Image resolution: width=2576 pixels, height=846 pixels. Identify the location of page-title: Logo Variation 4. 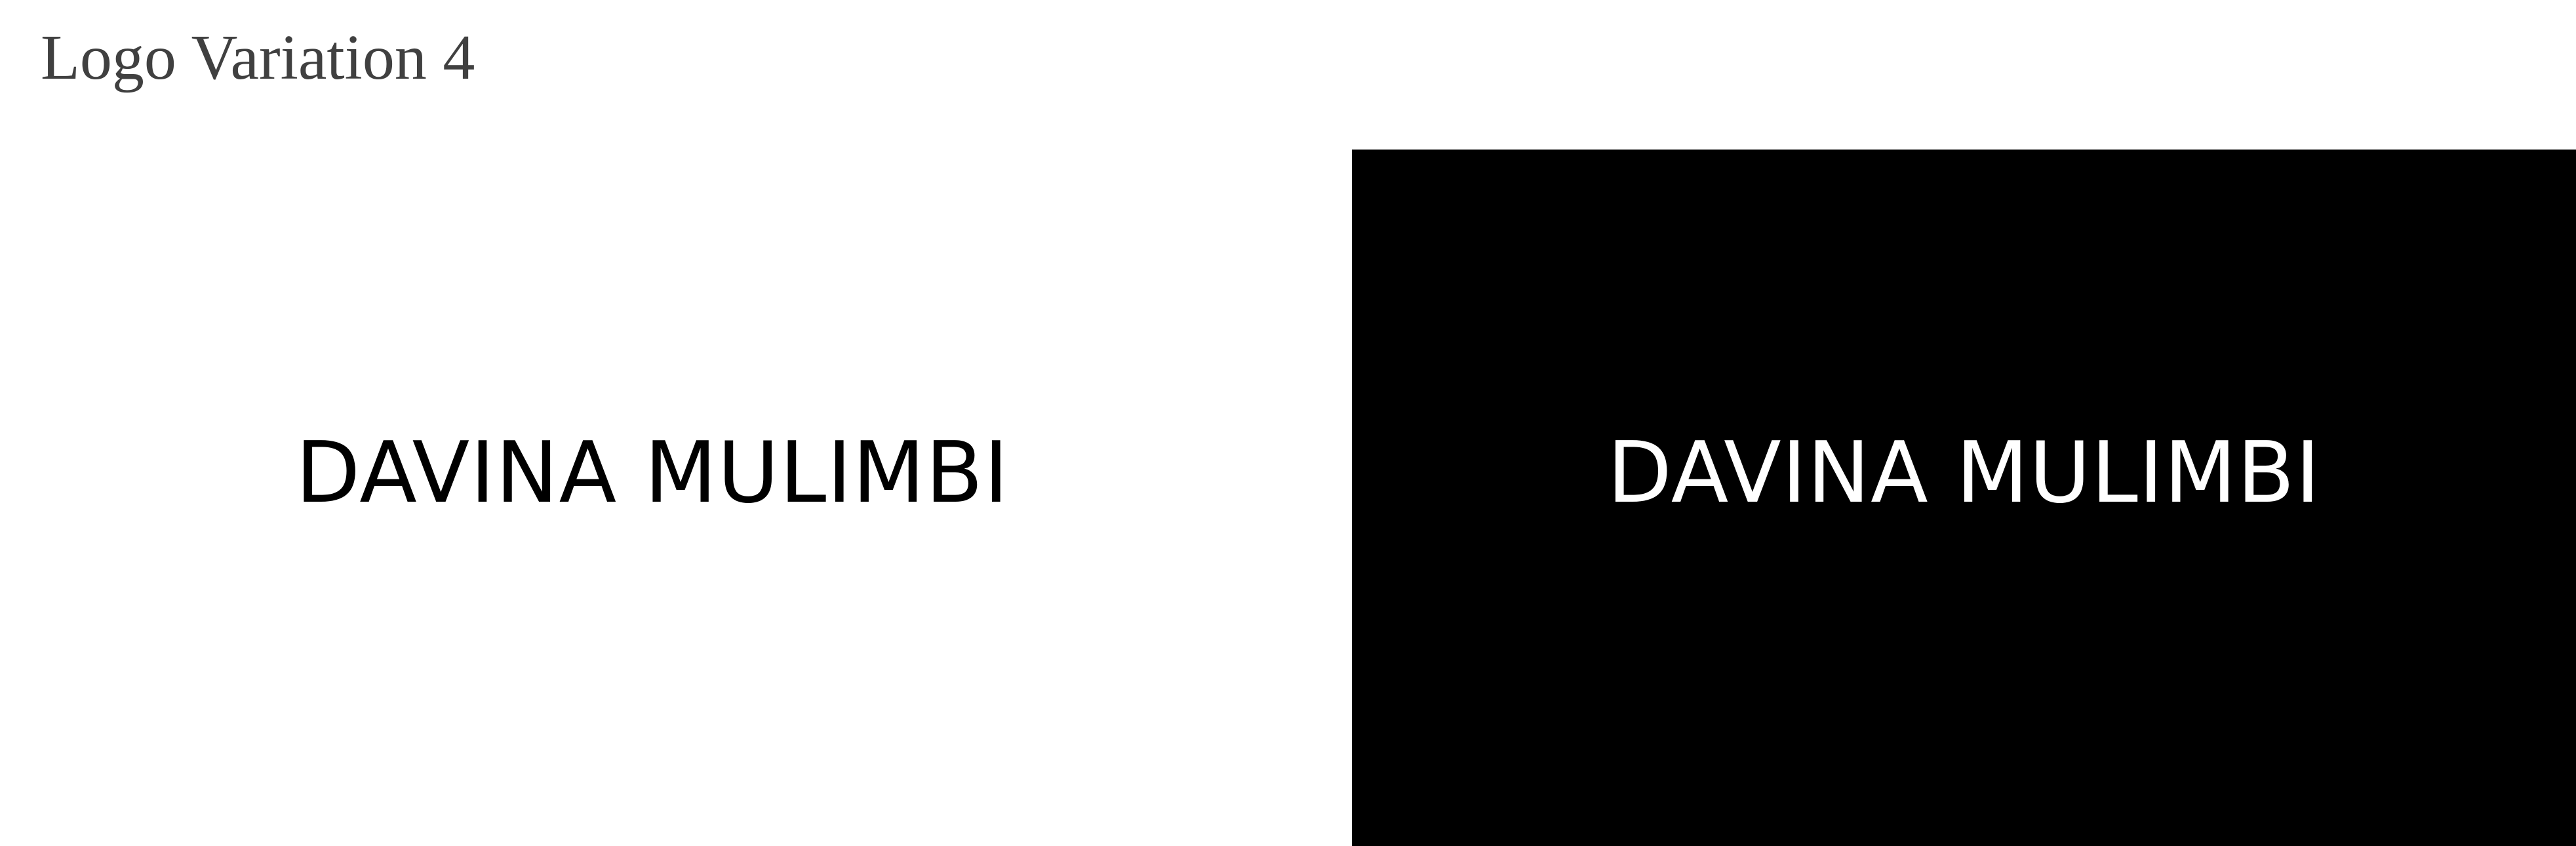
(258, 58).